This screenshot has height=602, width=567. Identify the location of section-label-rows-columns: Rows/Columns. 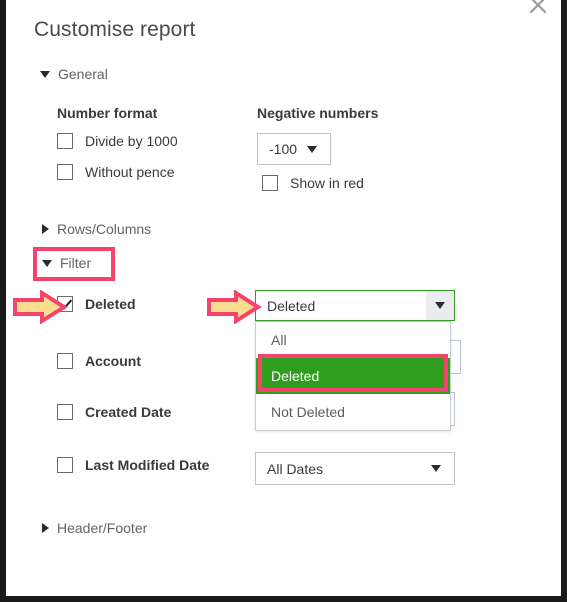
(104, 229).